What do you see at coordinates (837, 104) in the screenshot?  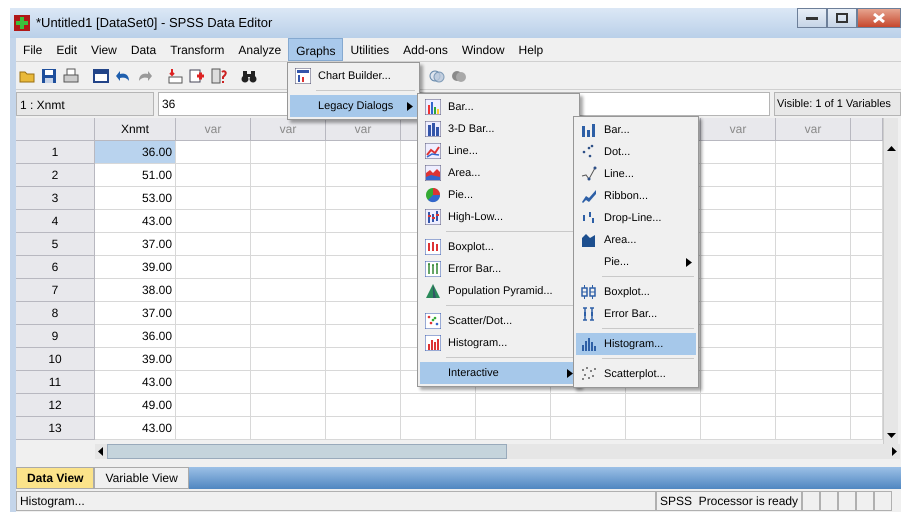 I see `visible-variables-info: Visible: 1 of 1 Variables` at bounding box center [837, 104].